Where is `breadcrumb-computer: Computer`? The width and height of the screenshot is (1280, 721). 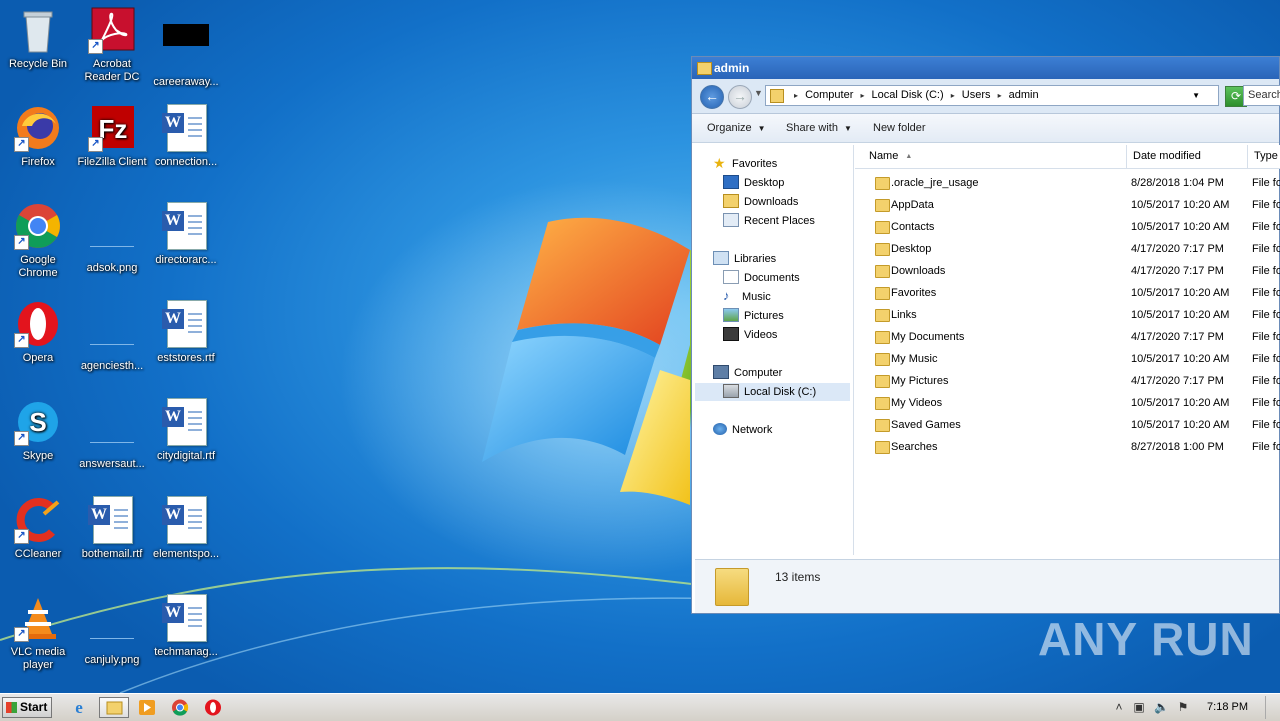
breadcrumb-computer: Computer is located at coordinates (829, 95).